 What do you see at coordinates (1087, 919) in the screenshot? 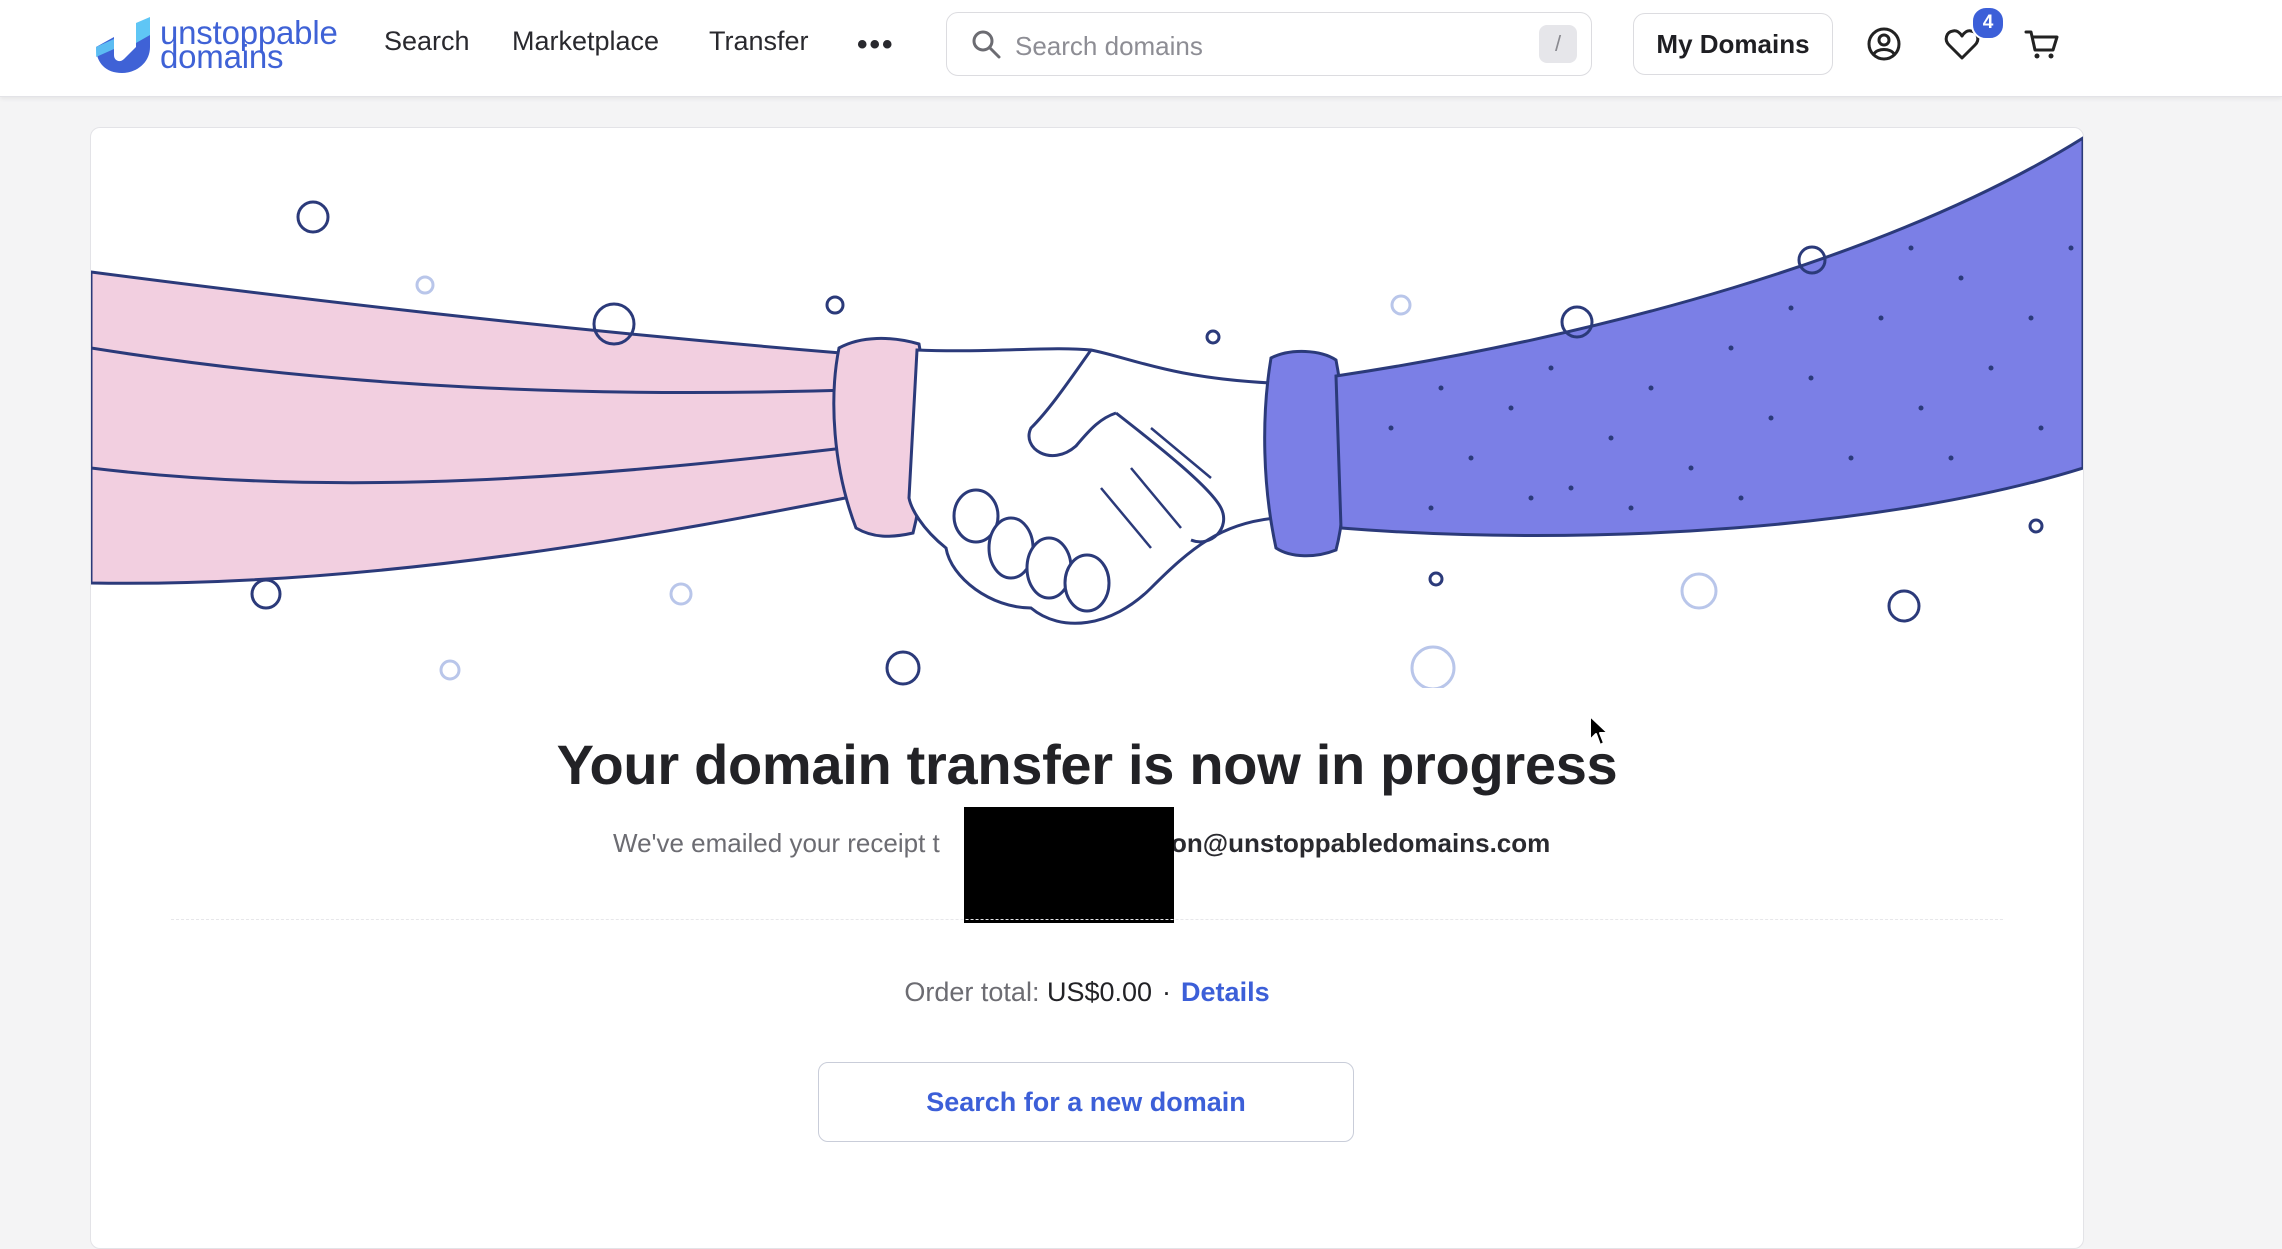
I see `section-divider` at bounding box center [1087, 919].